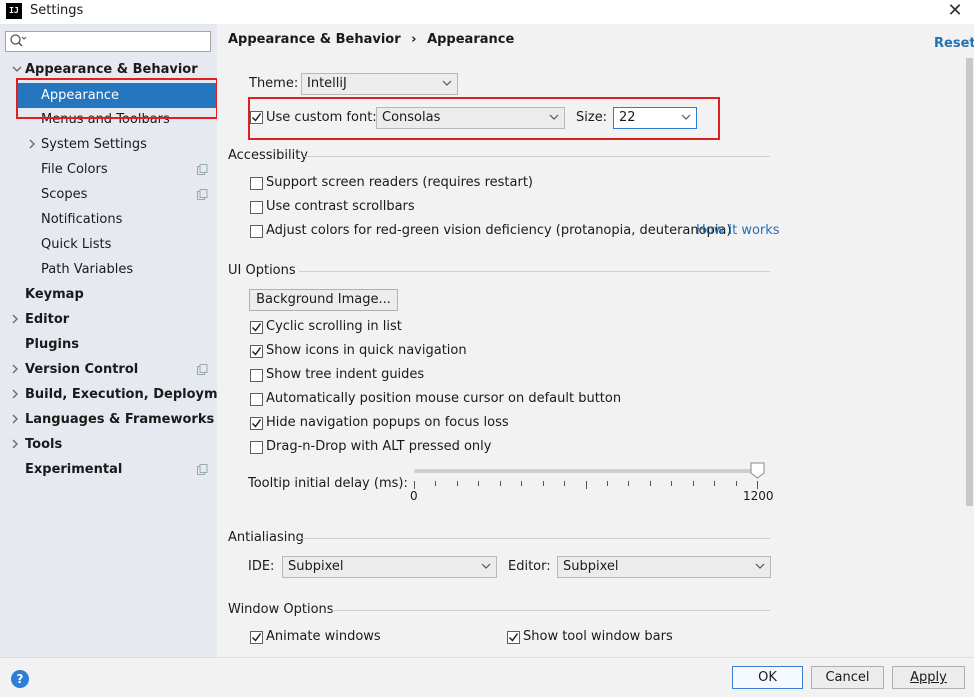 This screenshot has height=697, width=974. Describe the element at coordinates (327, 83) in the screenshot. I see `theme-value: IntelliJ` at that location.